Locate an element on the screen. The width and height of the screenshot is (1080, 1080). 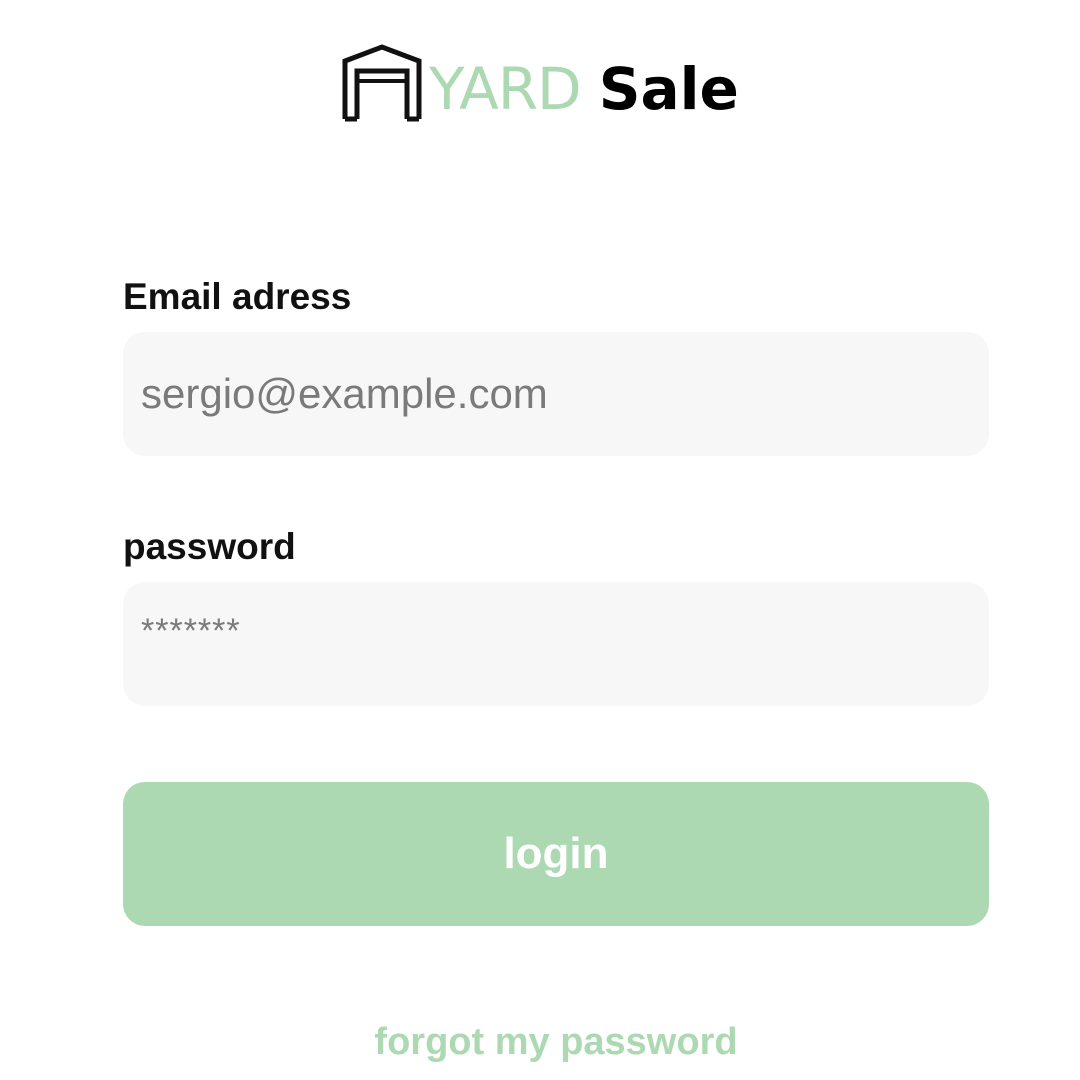
brand-logo: YARD Sale is located at coordinates (540, 83).